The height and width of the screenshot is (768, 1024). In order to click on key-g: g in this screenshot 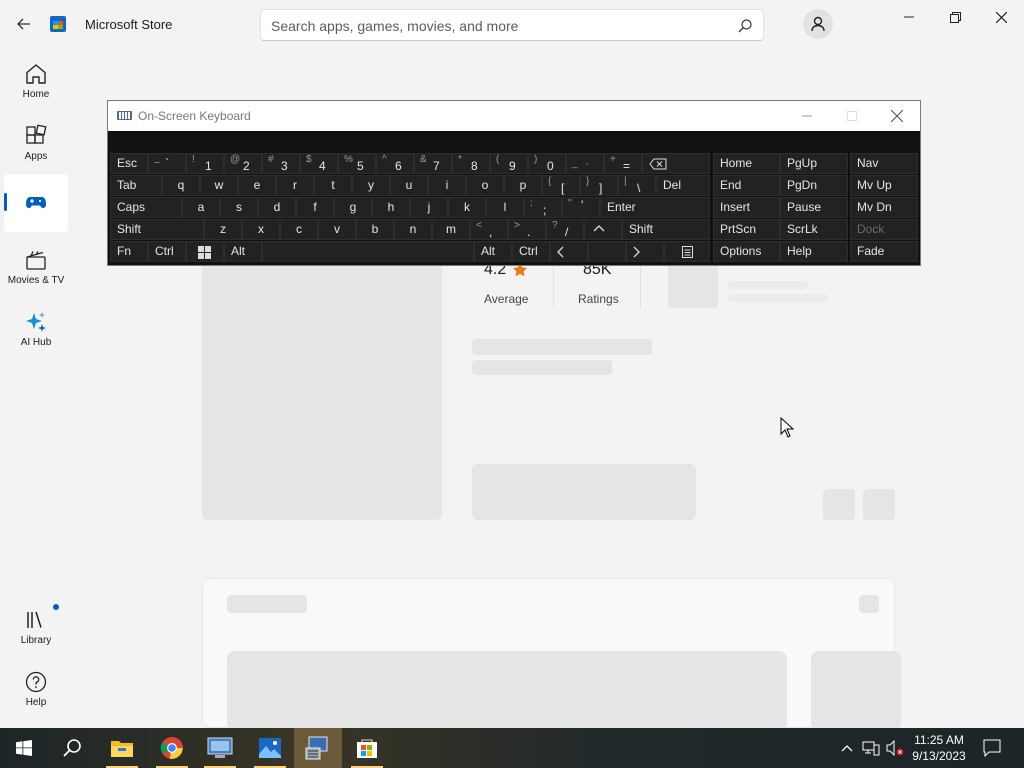, I will do `click(353, 207)`.